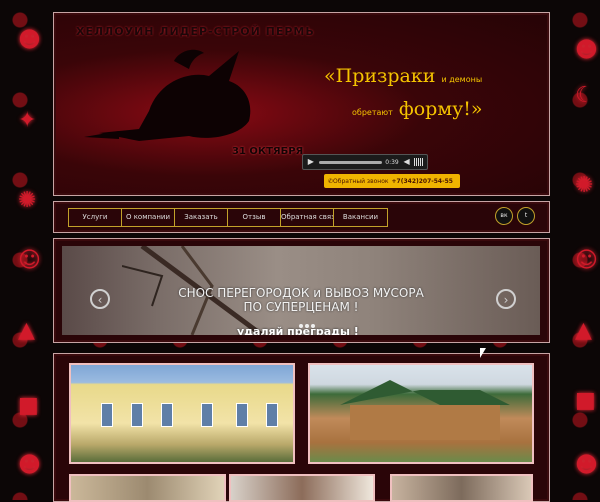  I want to click on yellow-house-photo, so click(182, 413).